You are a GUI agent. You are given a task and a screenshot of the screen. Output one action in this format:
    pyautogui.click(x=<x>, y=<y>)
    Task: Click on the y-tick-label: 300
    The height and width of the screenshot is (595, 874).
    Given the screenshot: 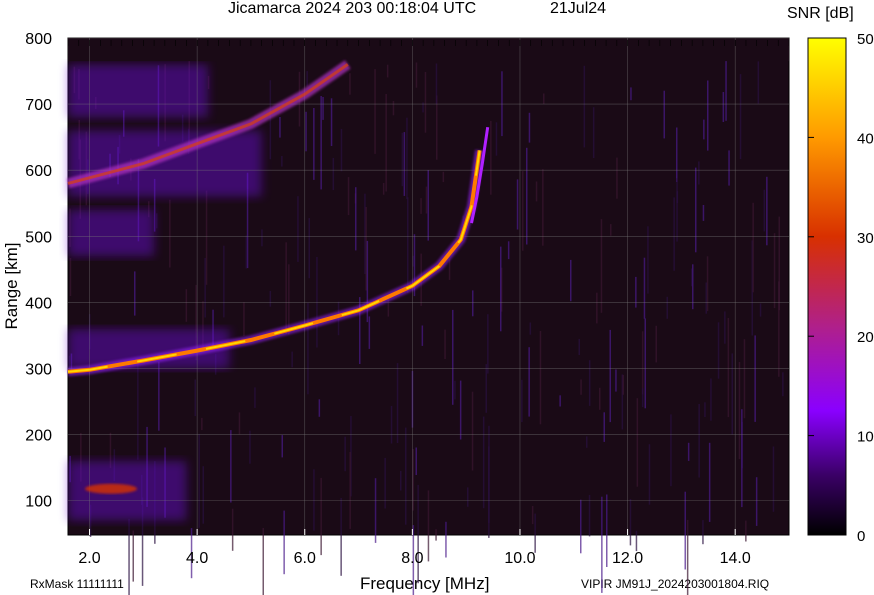 What is the action you would take?
    pyautogui.click(x=38, y=369)
    